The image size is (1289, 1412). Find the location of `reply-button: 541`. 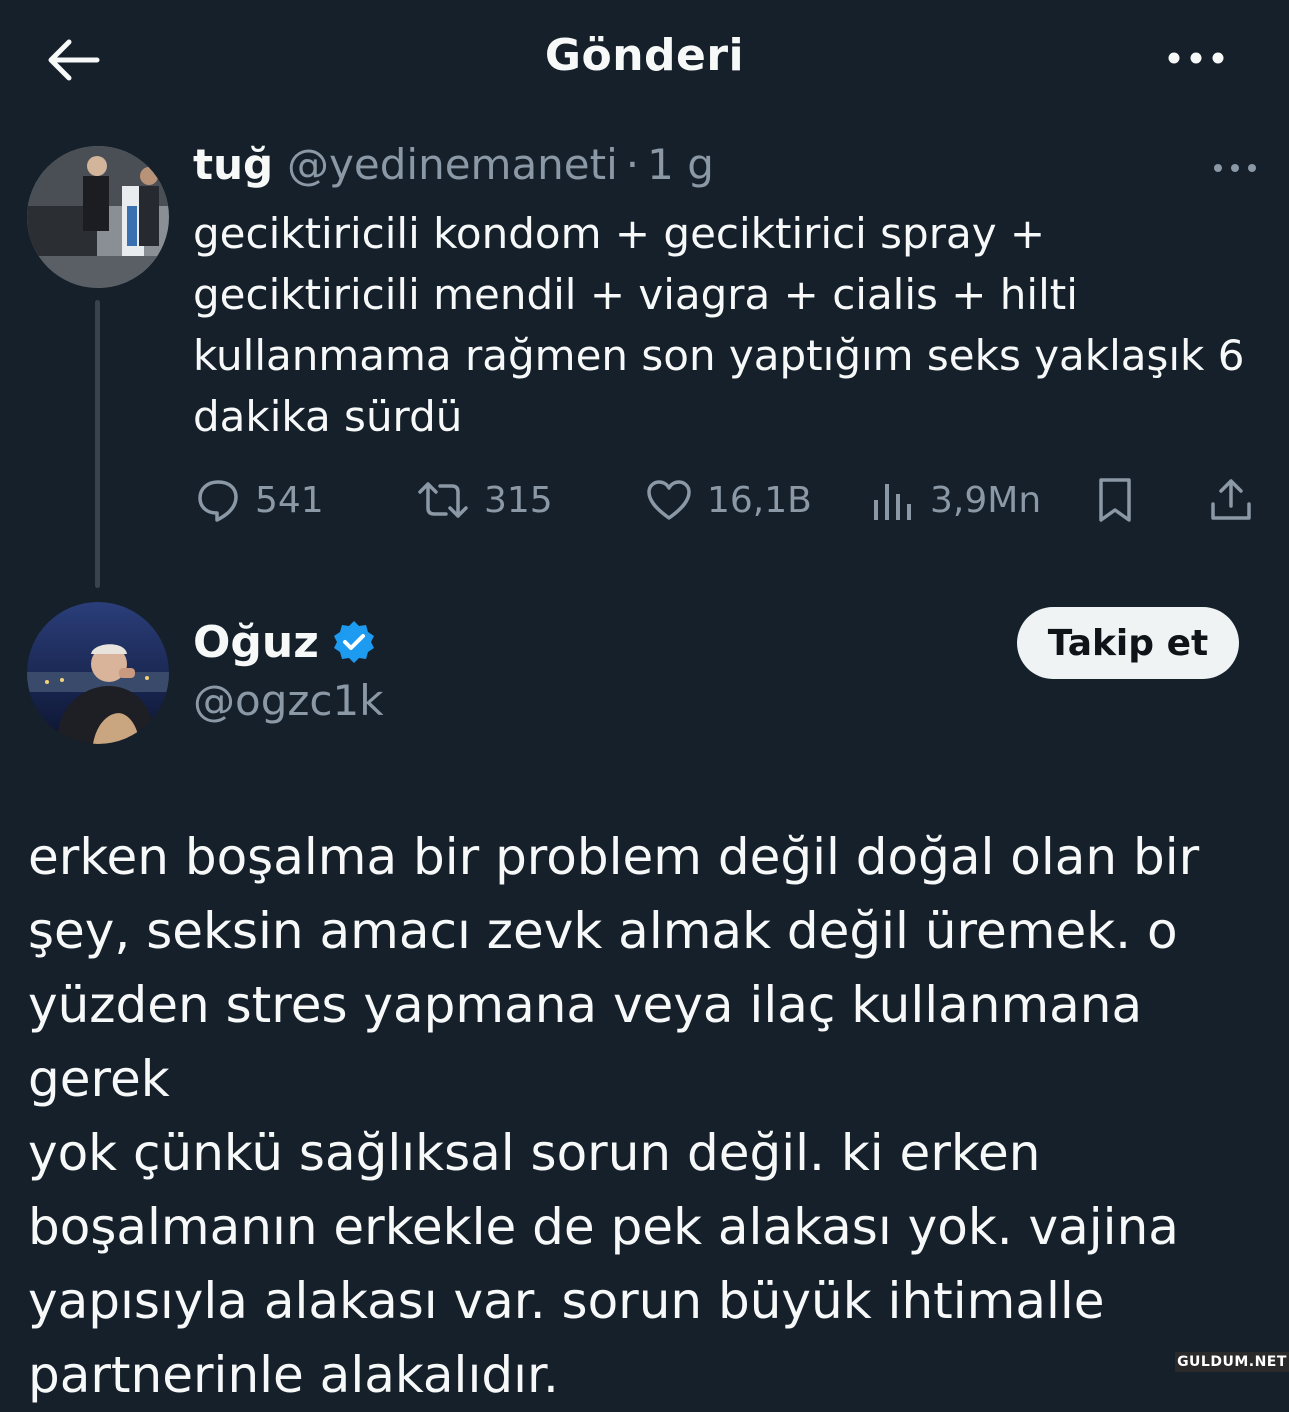

reply-button: 541 is located at coordinates (259, 500).